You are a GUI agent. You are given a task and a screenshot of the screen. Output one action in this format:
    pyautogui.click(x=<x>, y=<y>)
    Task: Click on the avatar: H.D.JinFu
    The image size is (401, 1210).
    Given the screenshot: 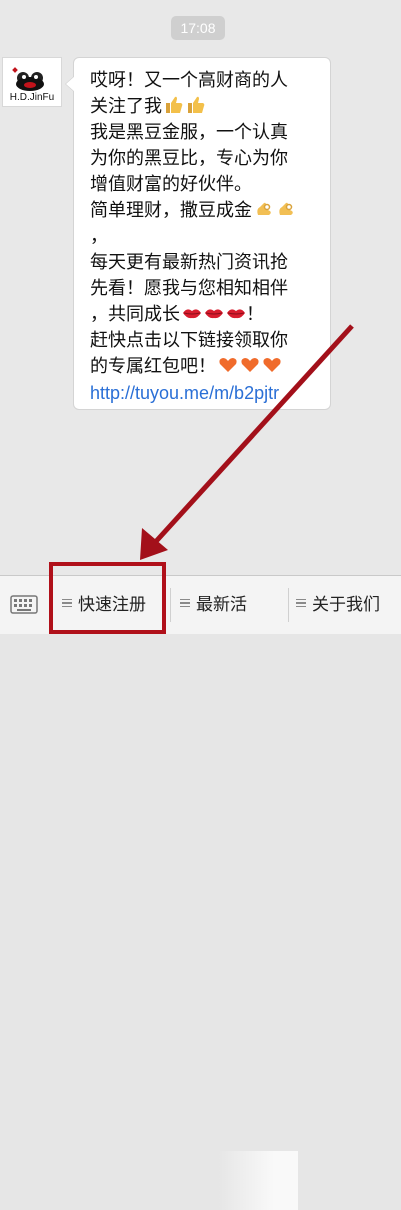 What is the action you would take?
    pyautogui.click(x=32, y=82)
    